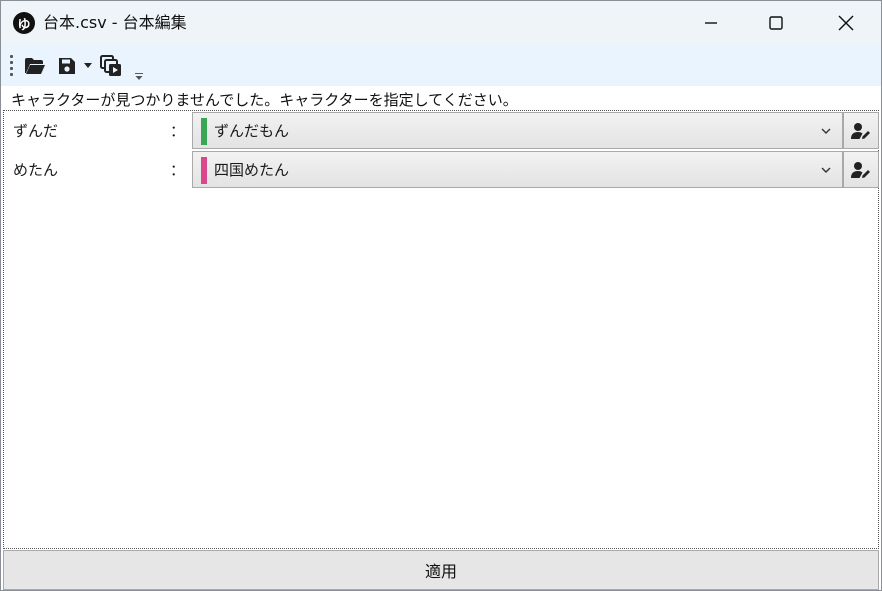  I want to click on open-button, so click(35, 66).